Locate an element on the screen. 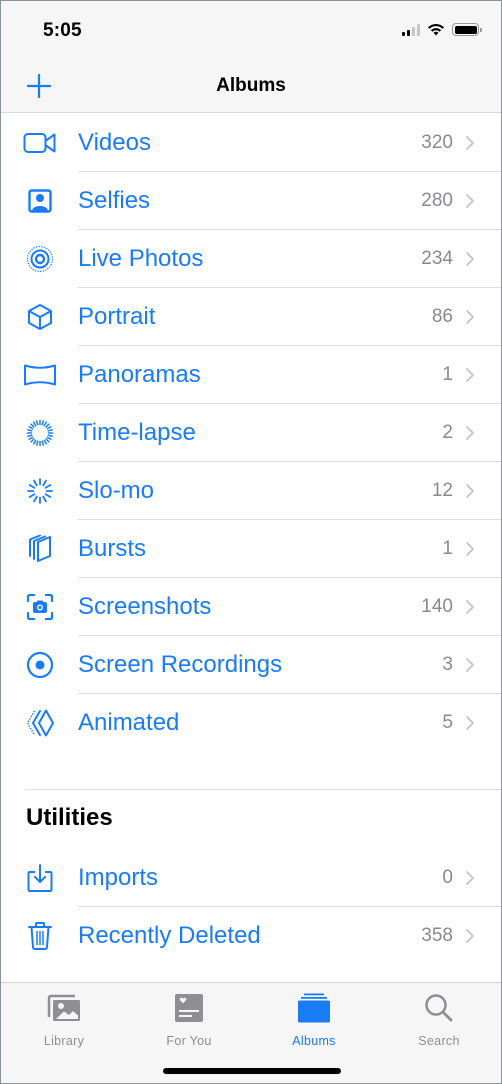 The width and height of the screenshot is (502, 1084). section-separator is located at coordinates (263, 789).